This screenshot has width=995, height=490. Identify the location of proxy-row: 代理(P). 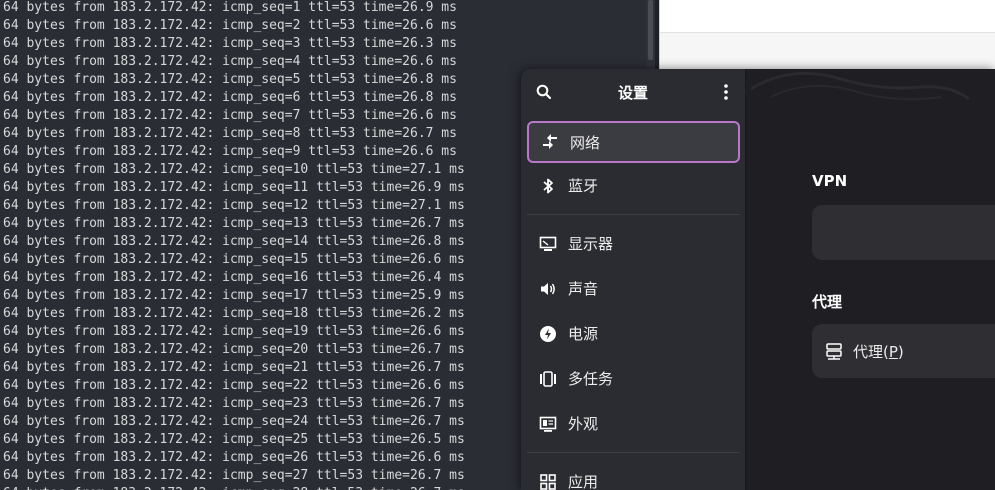
(903, 351).